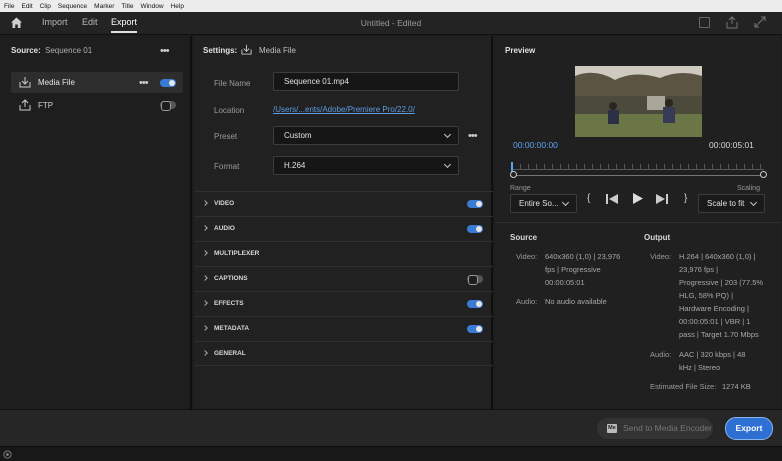 The image size is (782, 461). I want to click on detail-line: H.264 | 640x360 (1,0) |, so click(717, 256).